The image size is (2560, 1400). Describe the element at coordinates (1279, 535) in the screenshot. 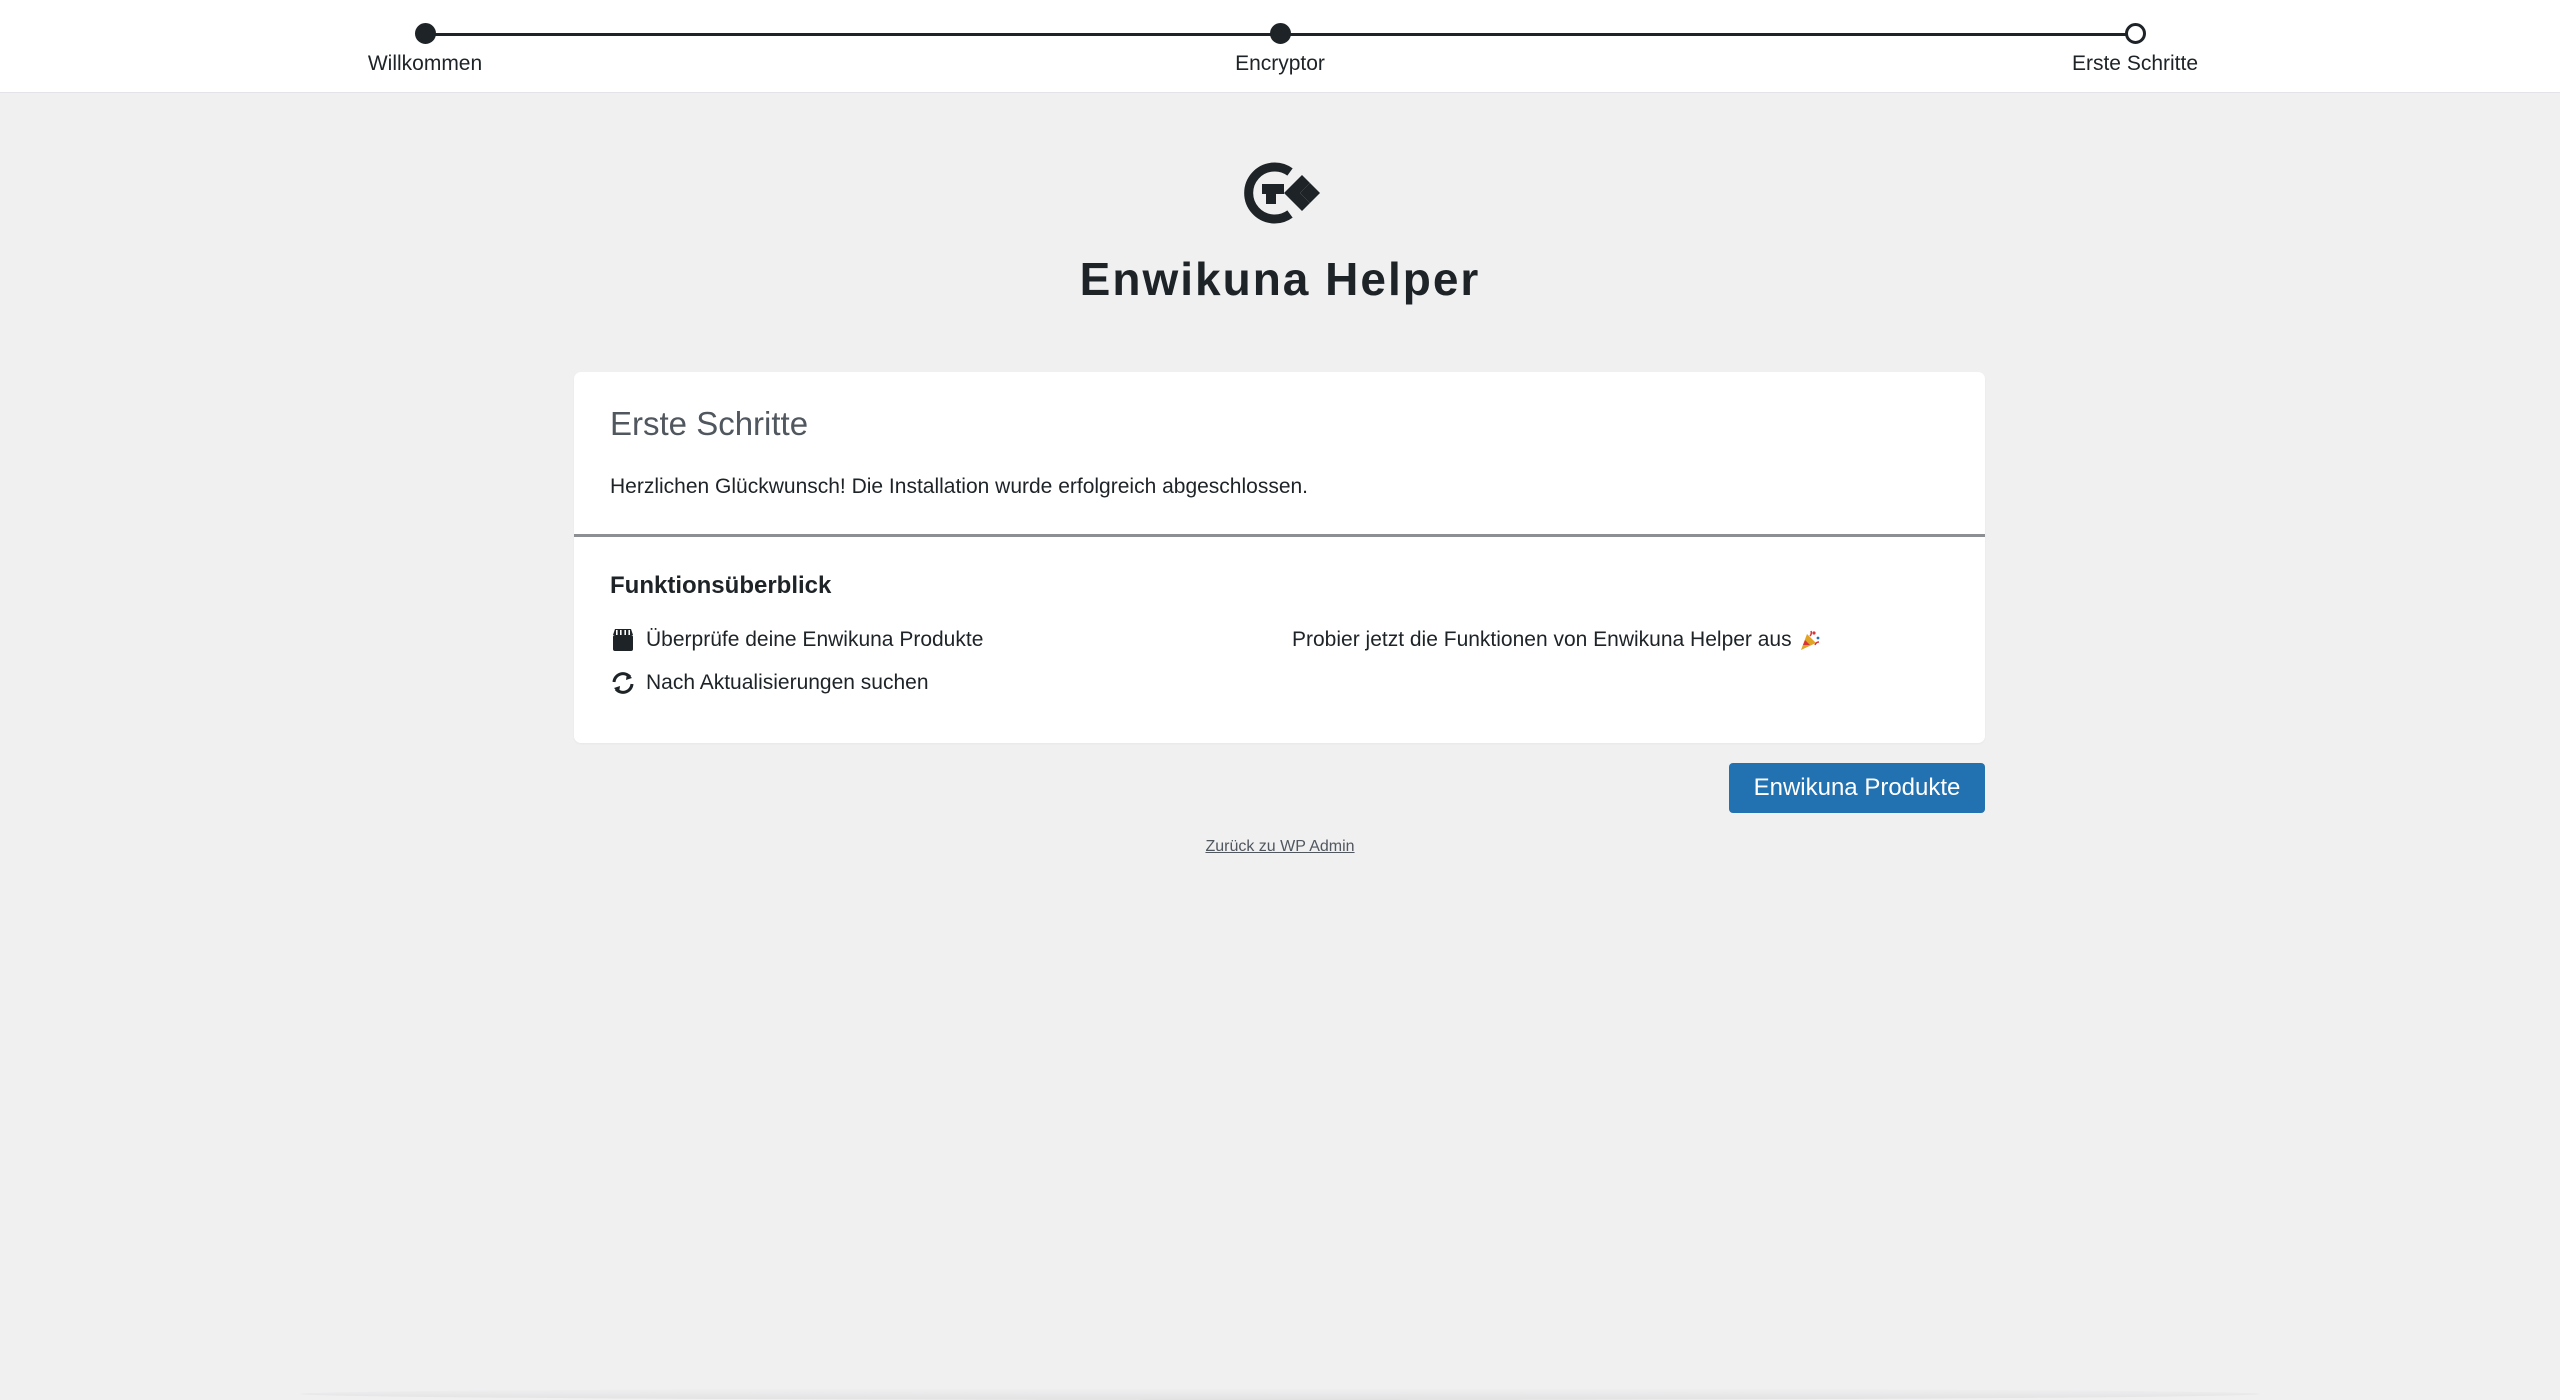

I see `card-divider` at that location.